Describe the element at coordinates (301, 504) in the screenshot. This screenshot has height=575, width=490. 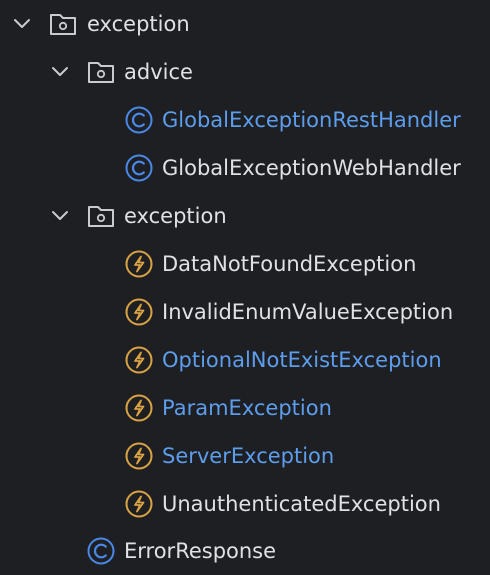
I see `tree-item-label: UnauthenticatedException` at that location.